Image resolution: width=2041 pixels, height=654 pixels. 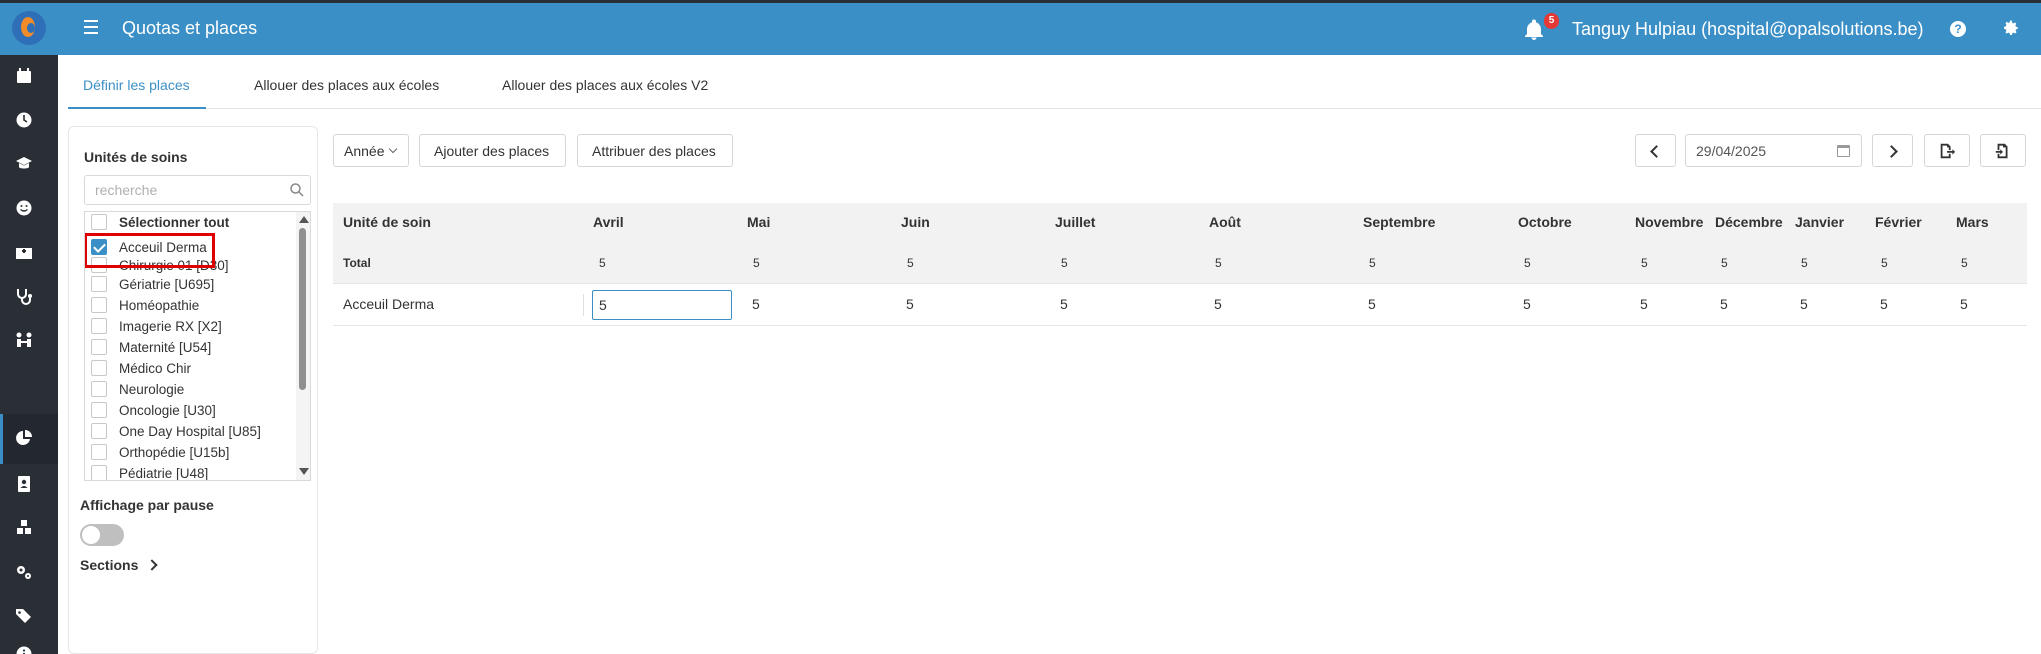 What do you see at coordinates (1972, 222) in the screenshot?
I see `month-header: Mars` at bounding box center [1972, 222].